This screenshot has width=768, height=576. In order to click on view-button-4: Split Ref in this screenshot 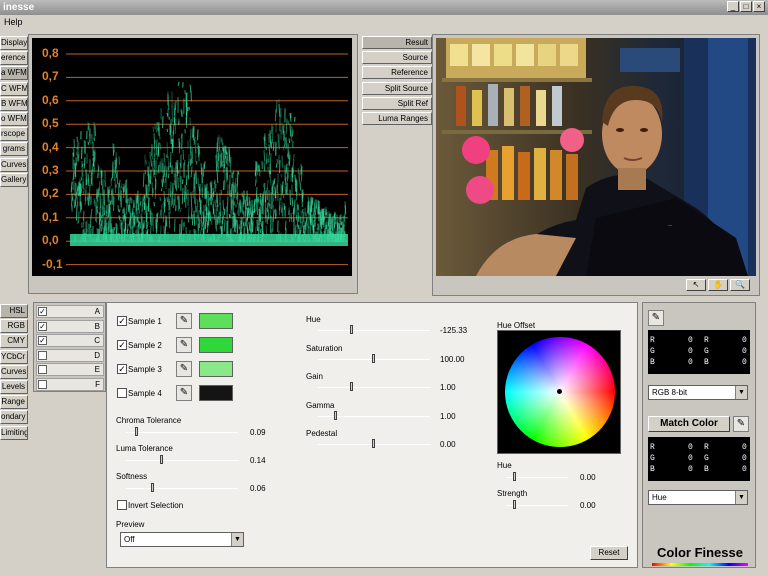, I will do `click(397, 103)`.